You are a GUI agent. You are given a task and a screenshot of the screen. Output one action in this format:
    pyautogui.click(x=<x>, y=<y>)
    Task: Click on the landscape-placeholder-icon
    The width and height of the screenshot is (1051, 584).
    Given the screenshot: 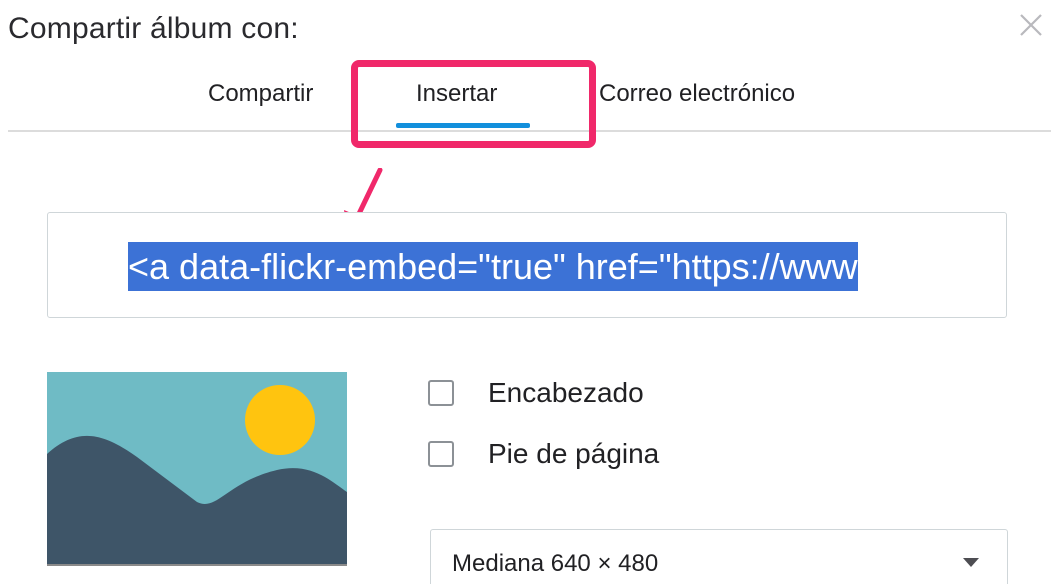 What is the action you would take?
    pyautogui.click(x=197, y=469)
    